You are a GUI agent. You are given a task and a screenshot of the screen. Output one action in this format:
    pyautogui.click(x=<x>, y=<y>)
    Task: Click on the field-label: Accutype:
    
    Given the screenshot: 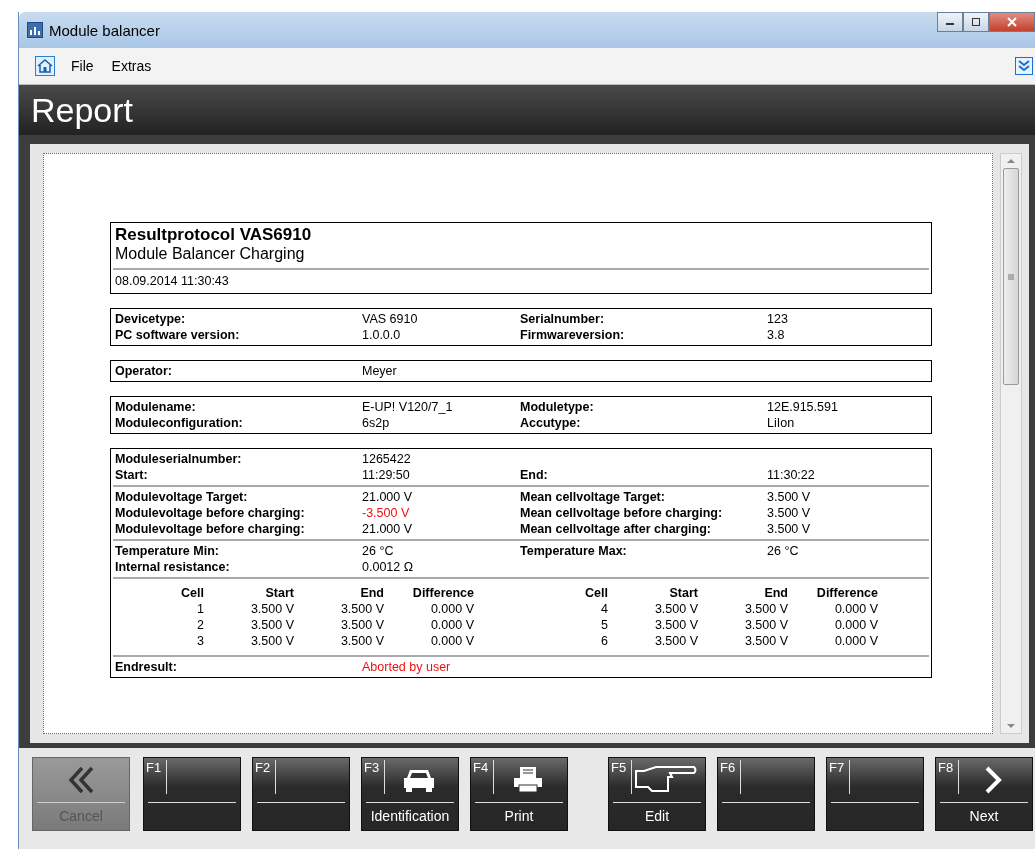 What is the action you would take?
    pyautogui.click(x=551, y=423)
    